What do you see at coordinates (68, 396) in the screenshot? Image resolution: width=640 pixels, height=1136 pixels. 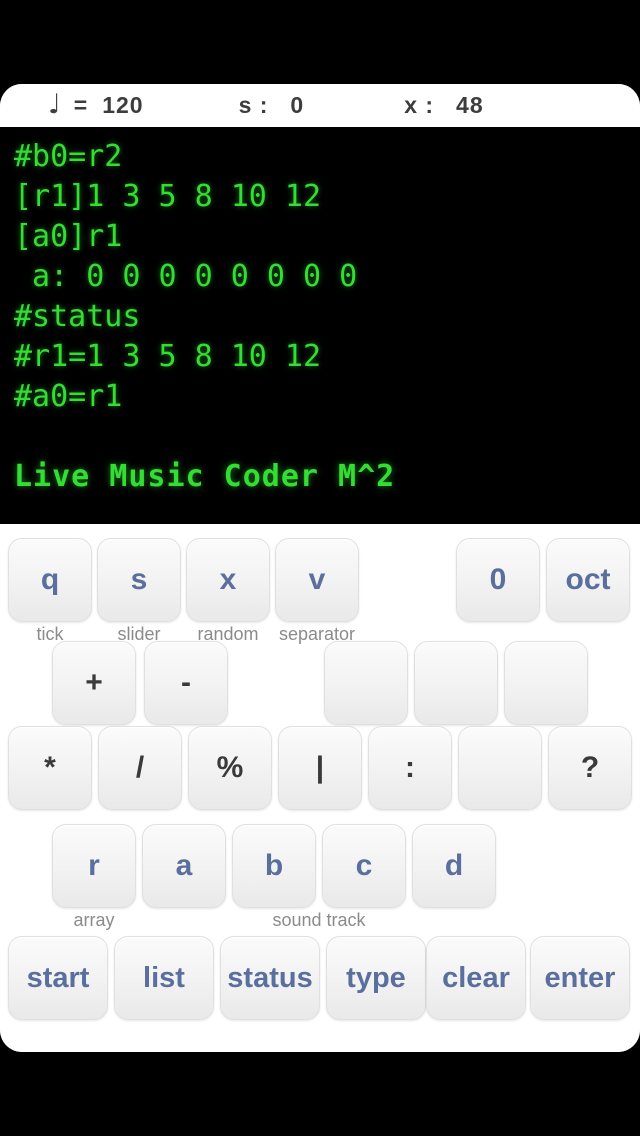 I see `terminal-line: #a0=r1` at bounding box center [68, 396].